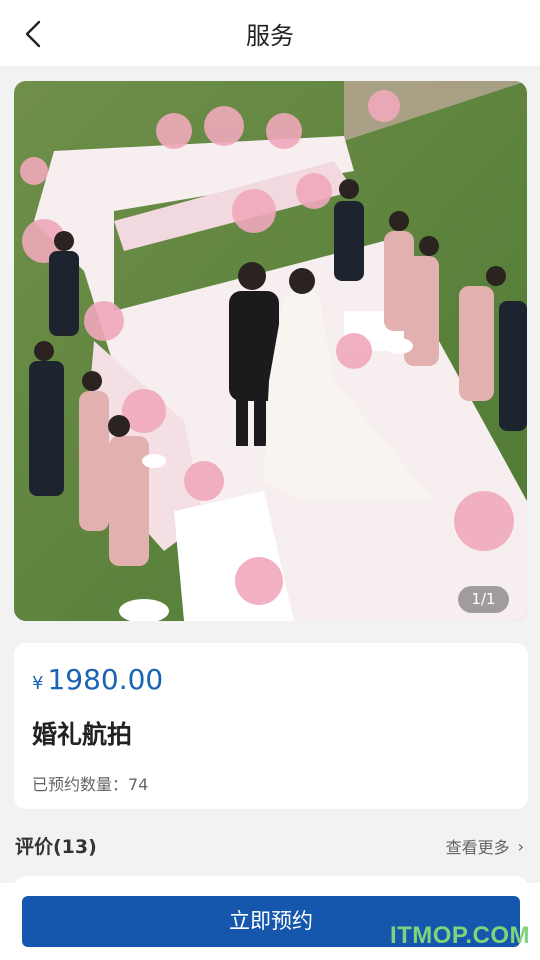 The height and width of the screenshot is (960, 540). What do you see at coordinates (270, 36) in the screenshot?
I see `page-title: 服务` at bounding box center [270, 36].